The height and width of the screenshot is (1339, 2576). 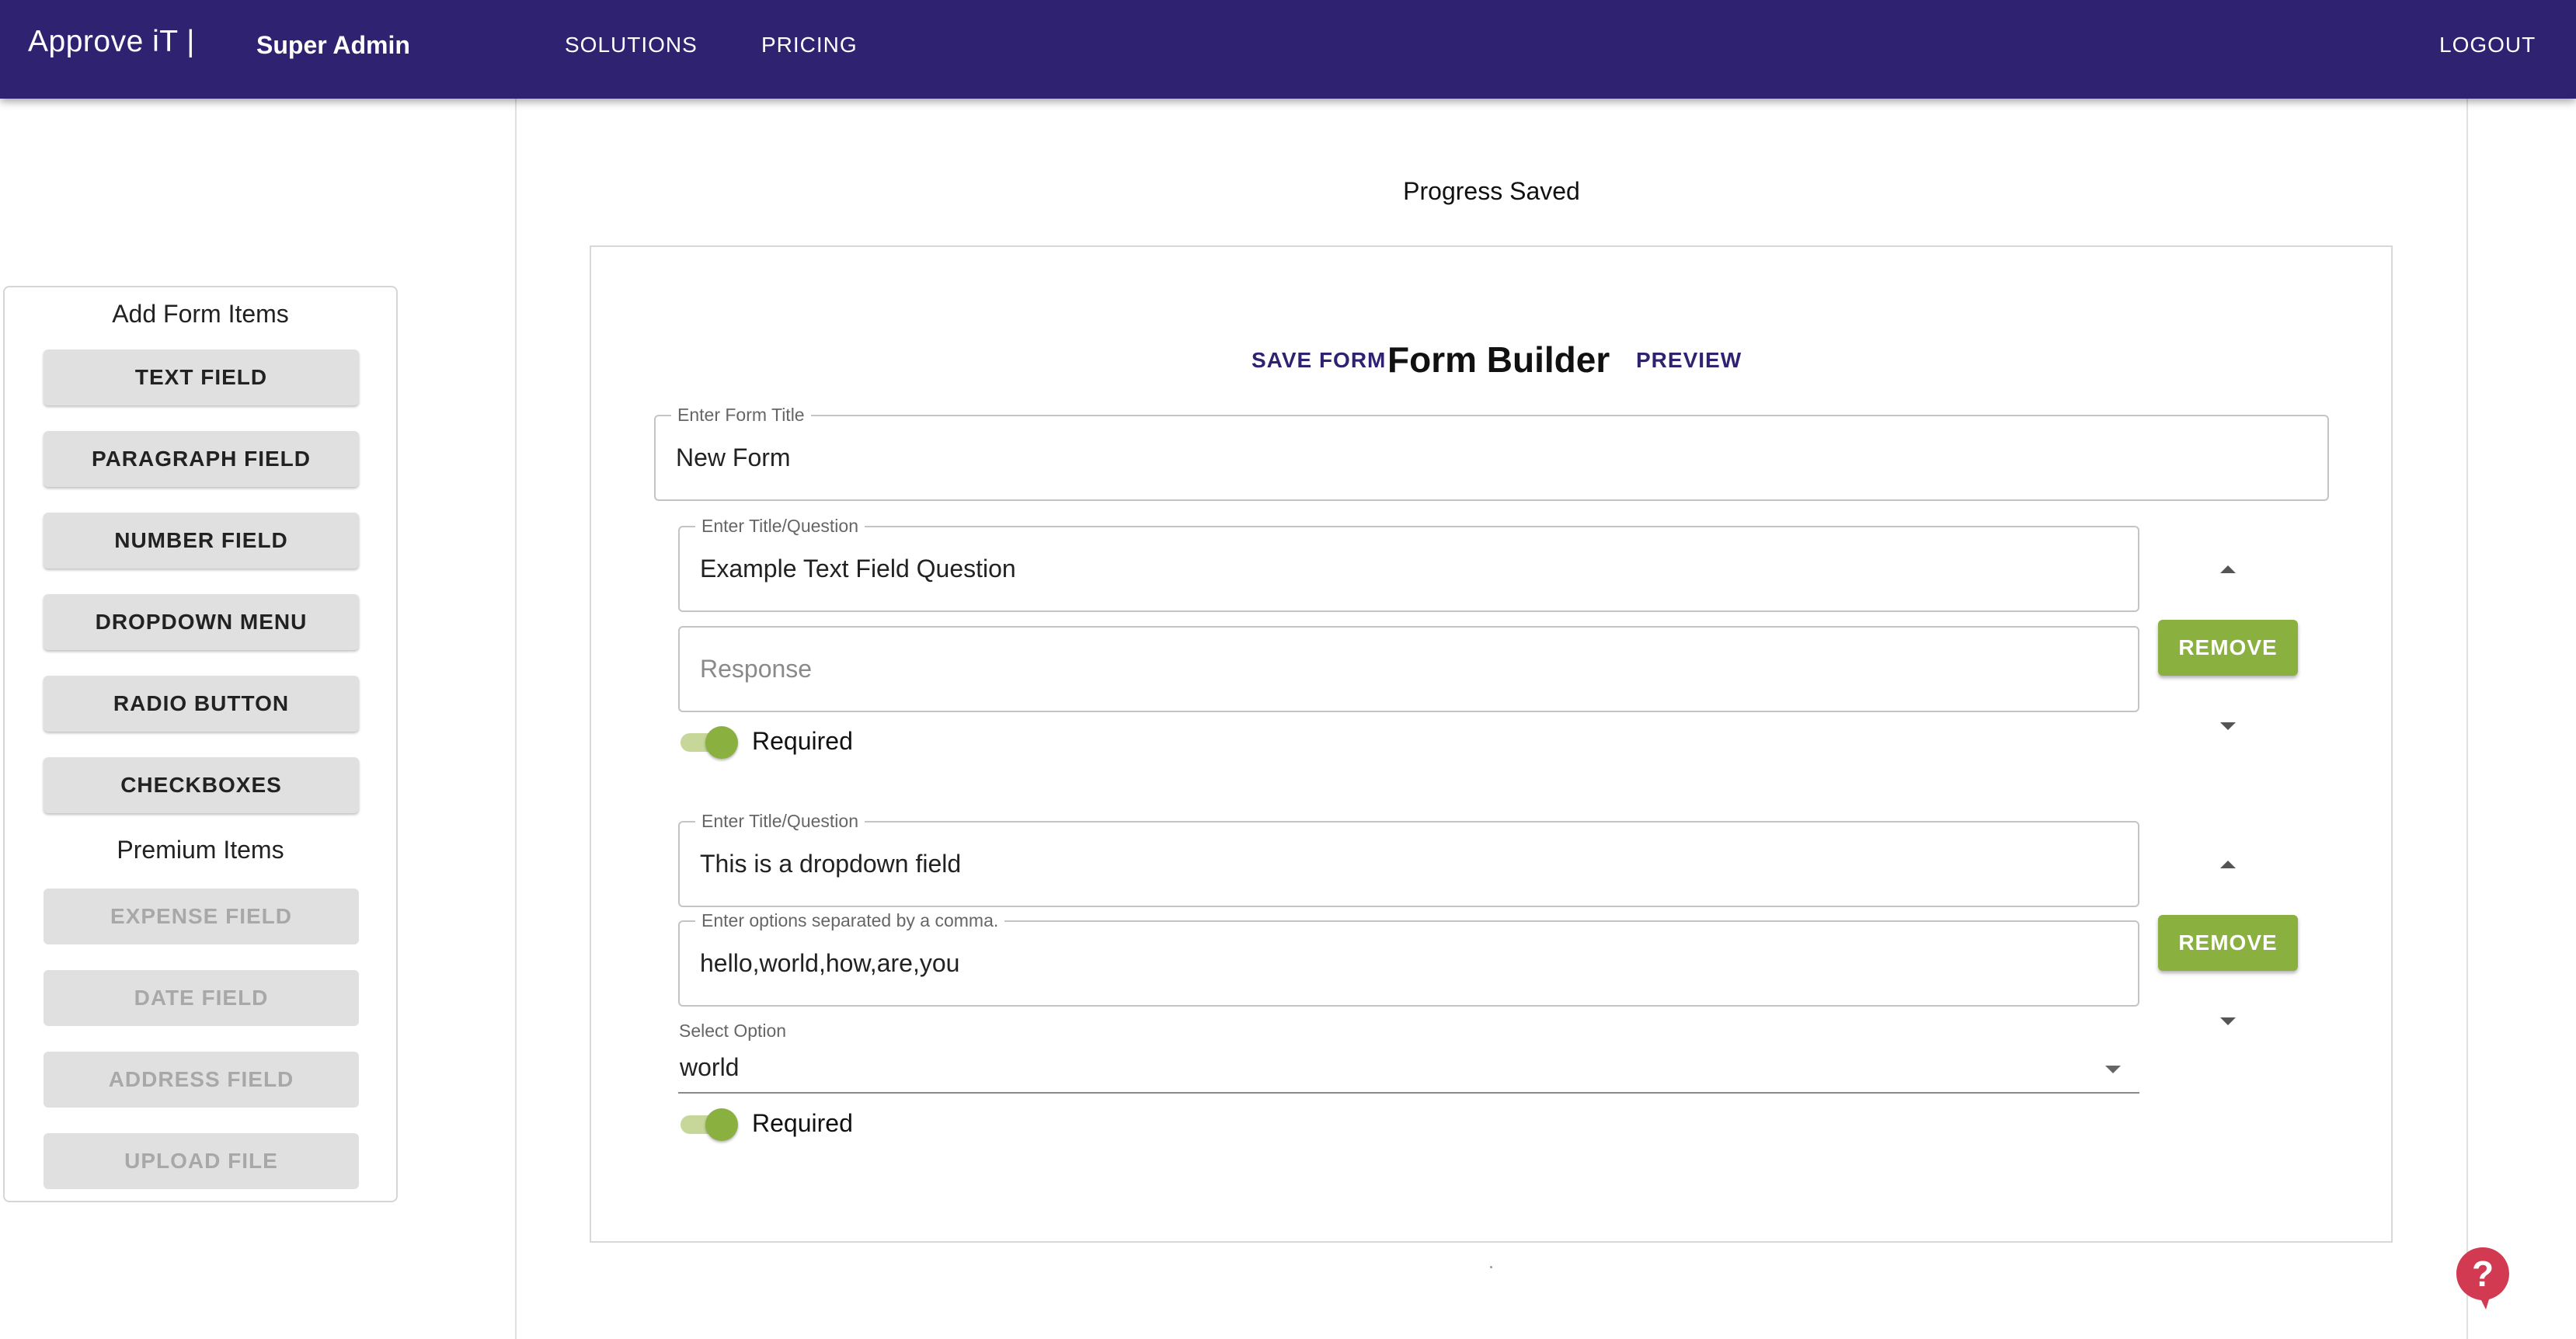 What do you see at coordinates (803, 741) in the screenshot?
I see `question-1-required-label: Required` at bounding box center [803, 741].